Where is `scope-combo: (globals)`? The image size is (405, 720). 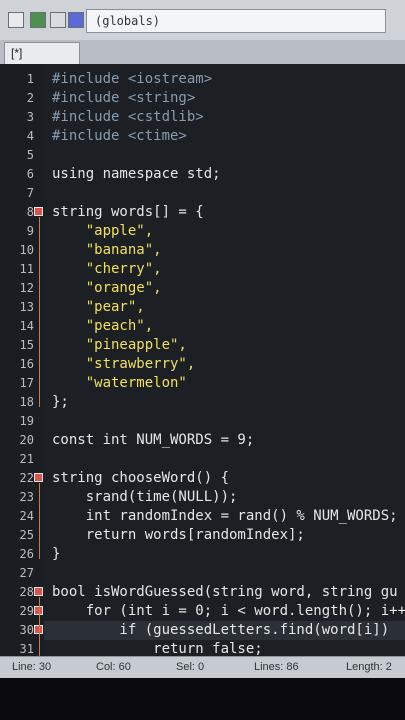 scope-combo: (globals) is located at coordinates (236, 21).